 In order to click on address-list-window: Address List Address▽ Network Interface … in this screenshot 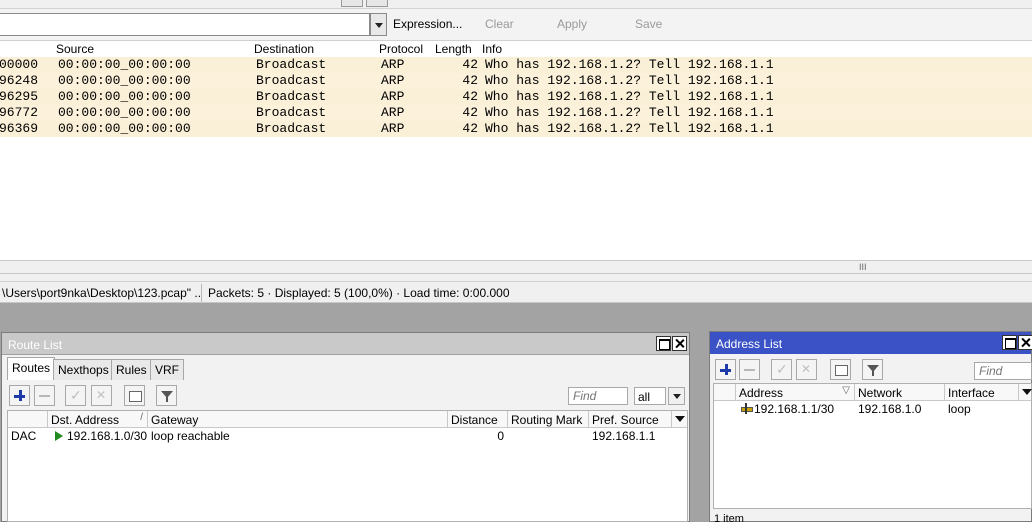, I will do `click(870, 426)`.